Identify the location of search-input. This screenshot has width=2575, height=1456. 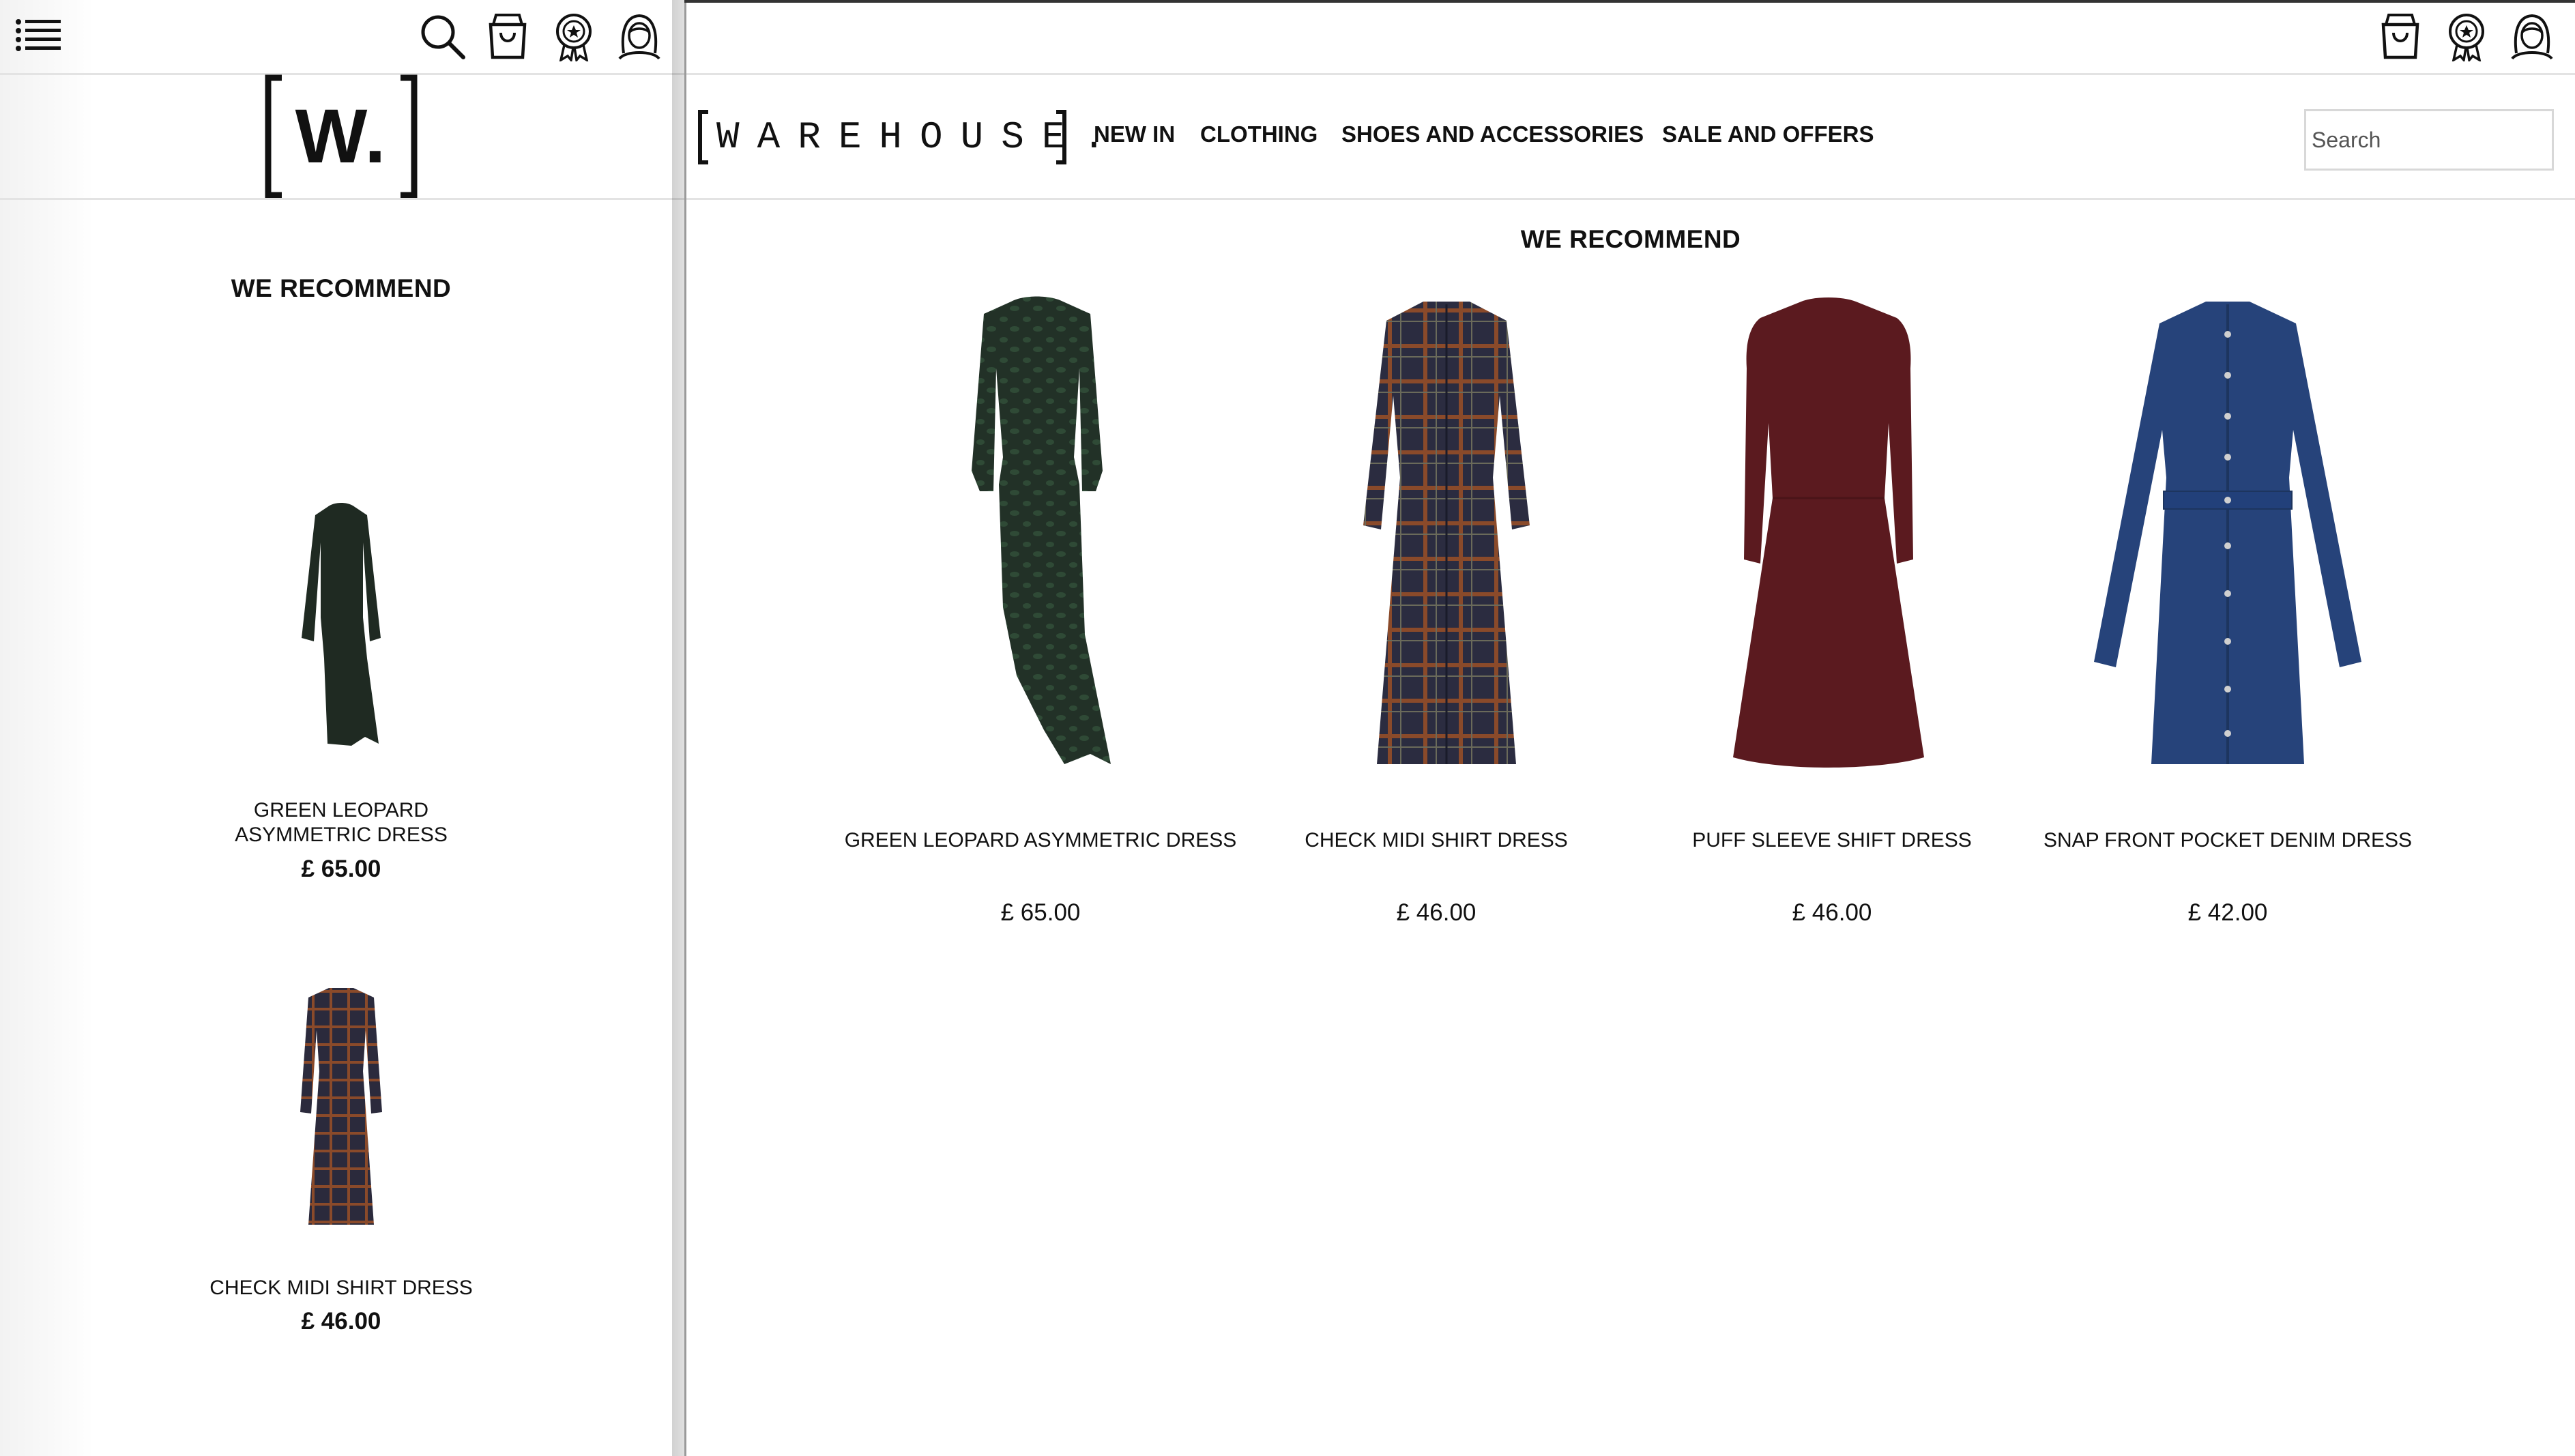
(2429, 140).